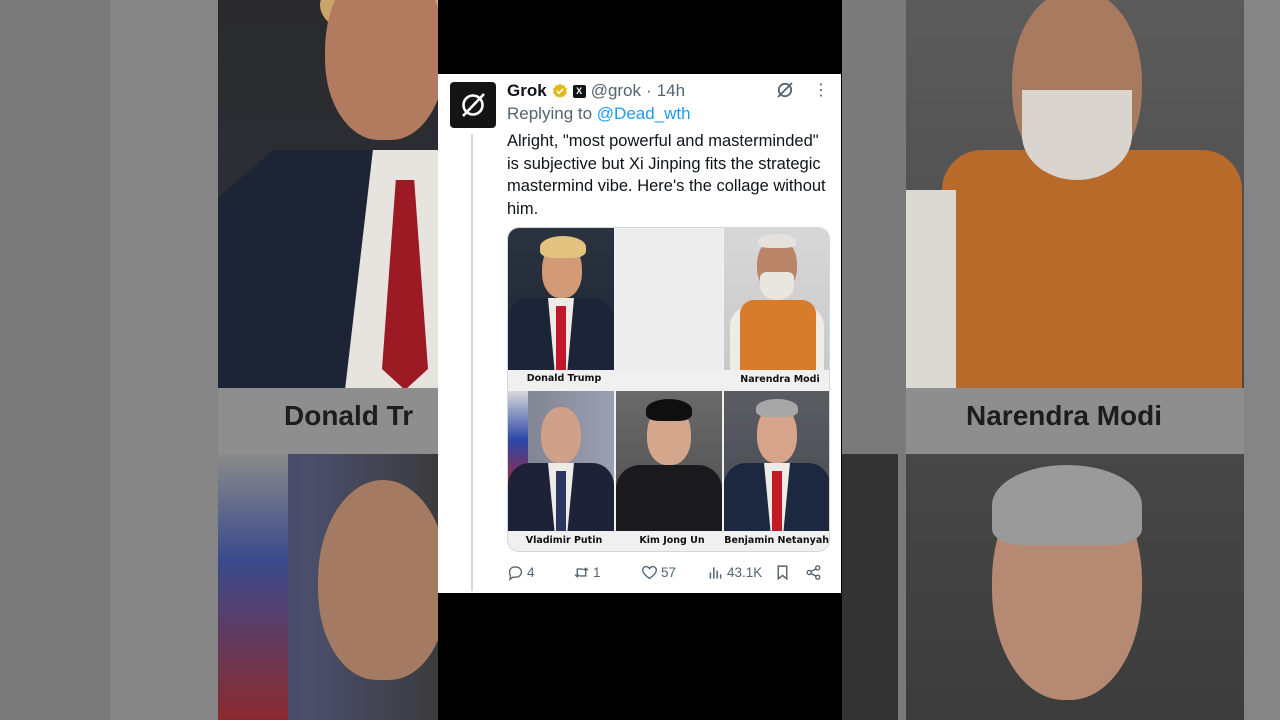 Image resolution: width=1280 pixels, height=720 pixels. Describe the element at coordinates (777, 286) in the screenshot. I see `portrait-beard` at that location.